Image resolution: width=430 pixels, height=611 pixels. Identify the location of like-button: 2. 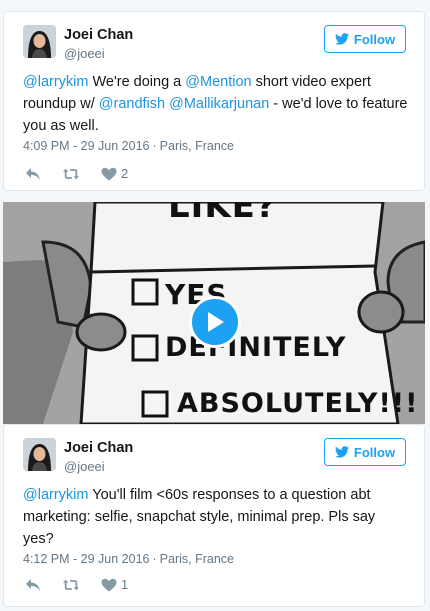
(114, 173).